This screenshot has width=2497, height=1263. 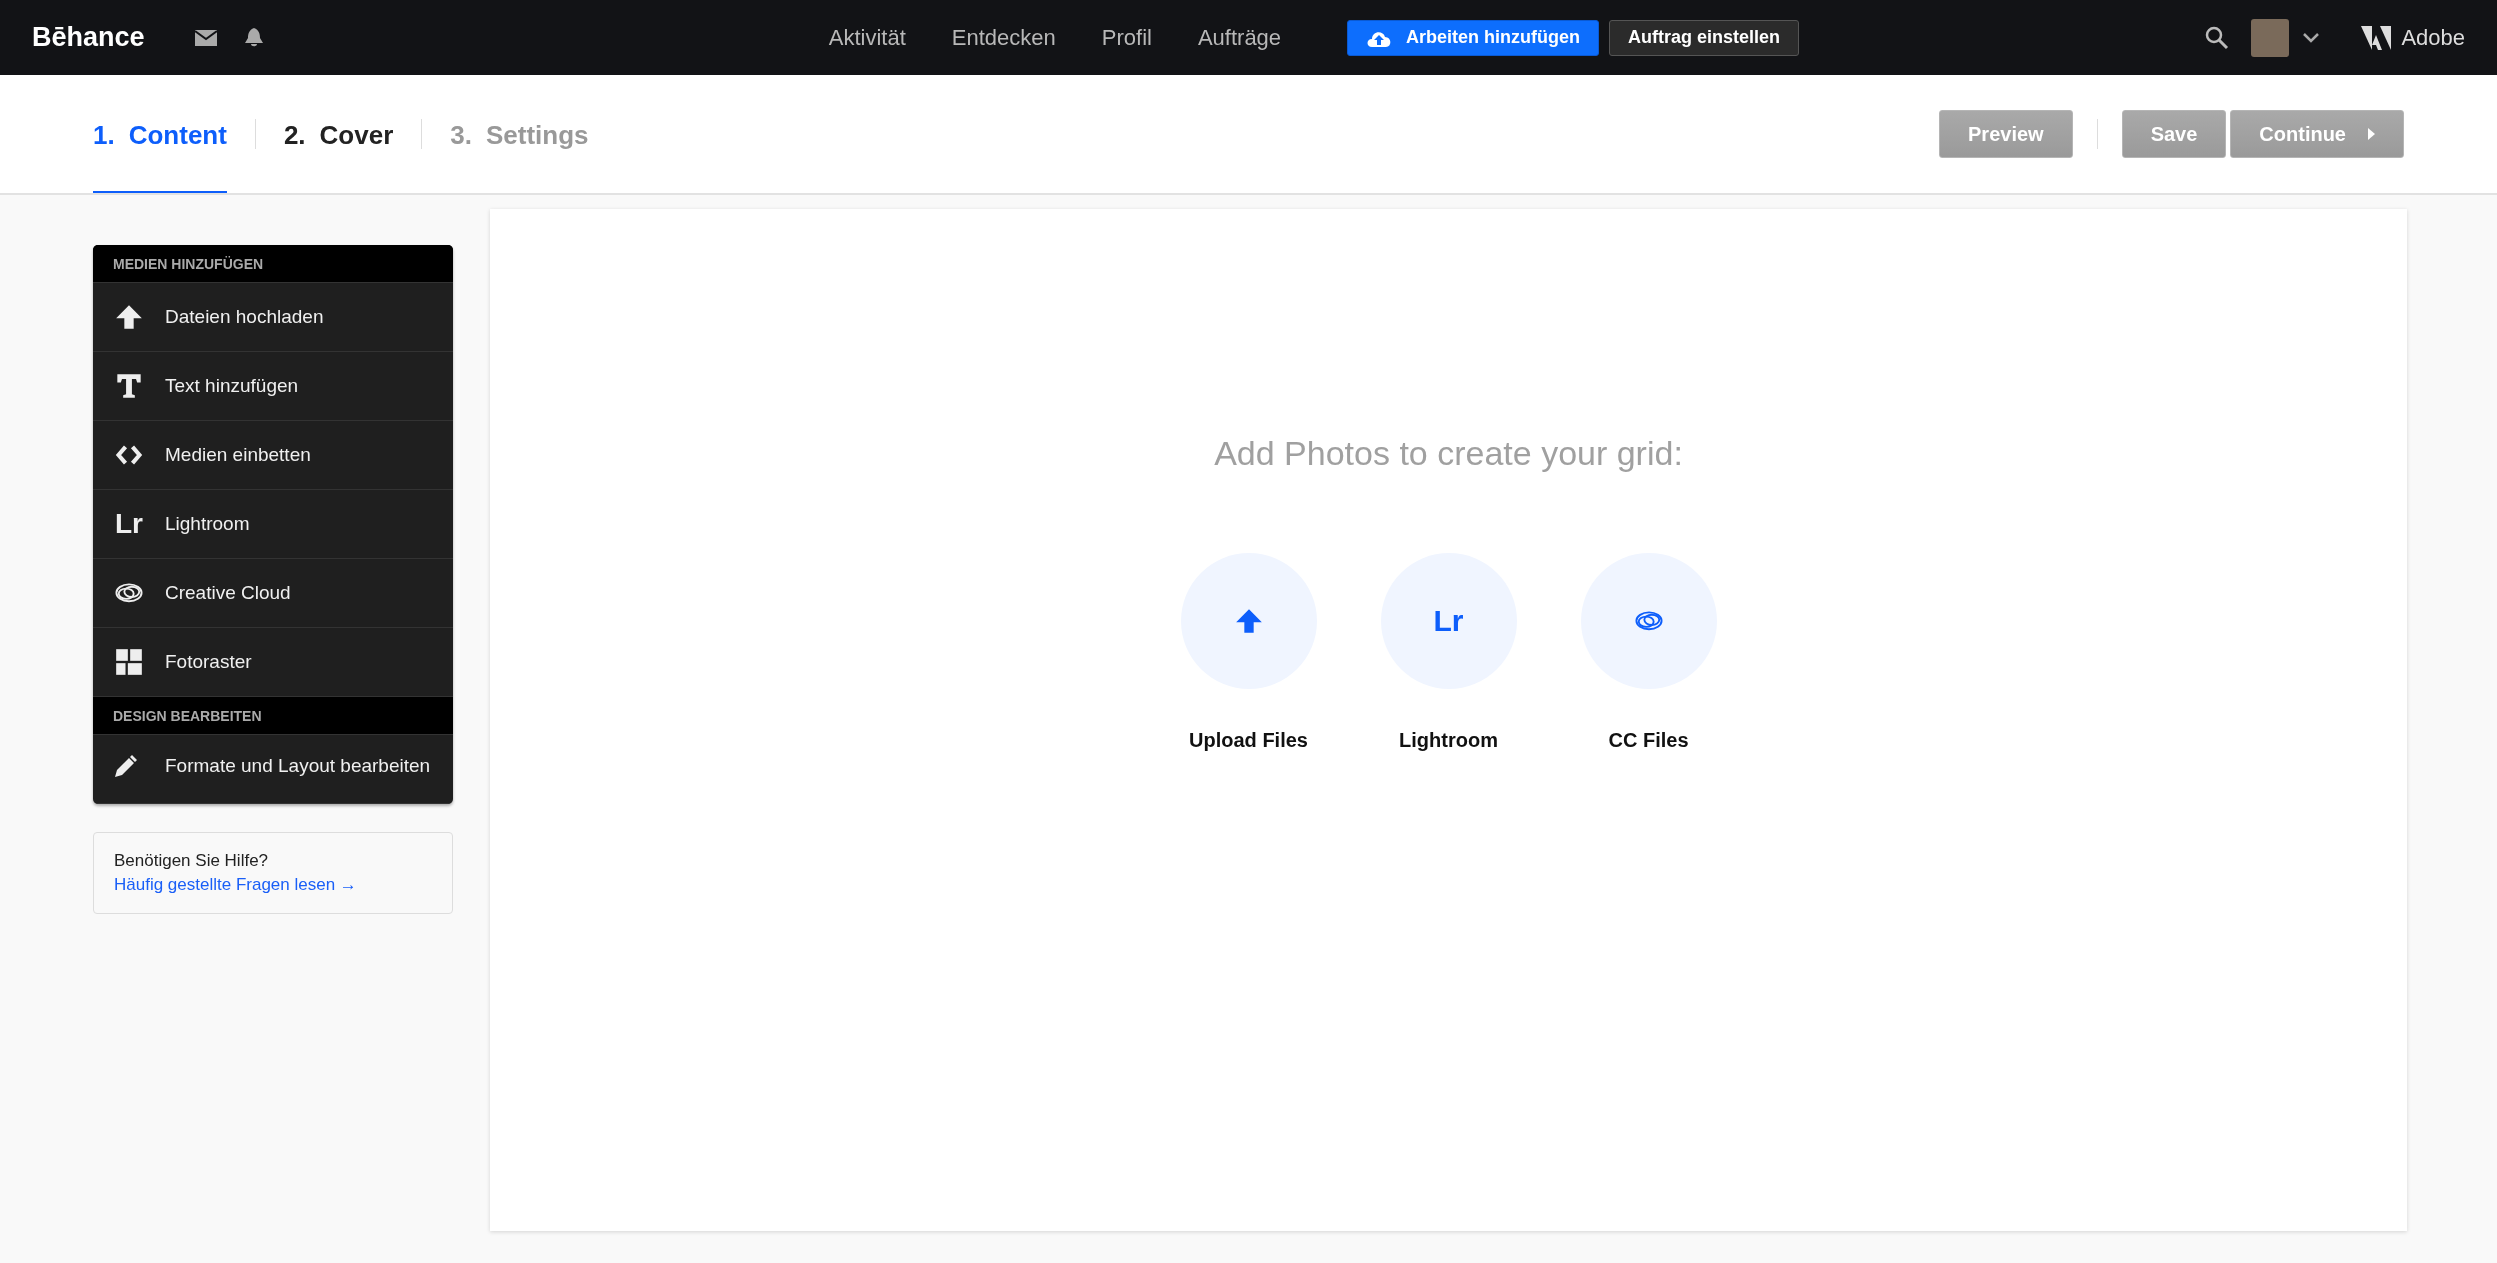 What do you see at coordinates (1126, 37) in the screenshot?
I see `nav-link: Profil` at bounding box center [1126, 37].